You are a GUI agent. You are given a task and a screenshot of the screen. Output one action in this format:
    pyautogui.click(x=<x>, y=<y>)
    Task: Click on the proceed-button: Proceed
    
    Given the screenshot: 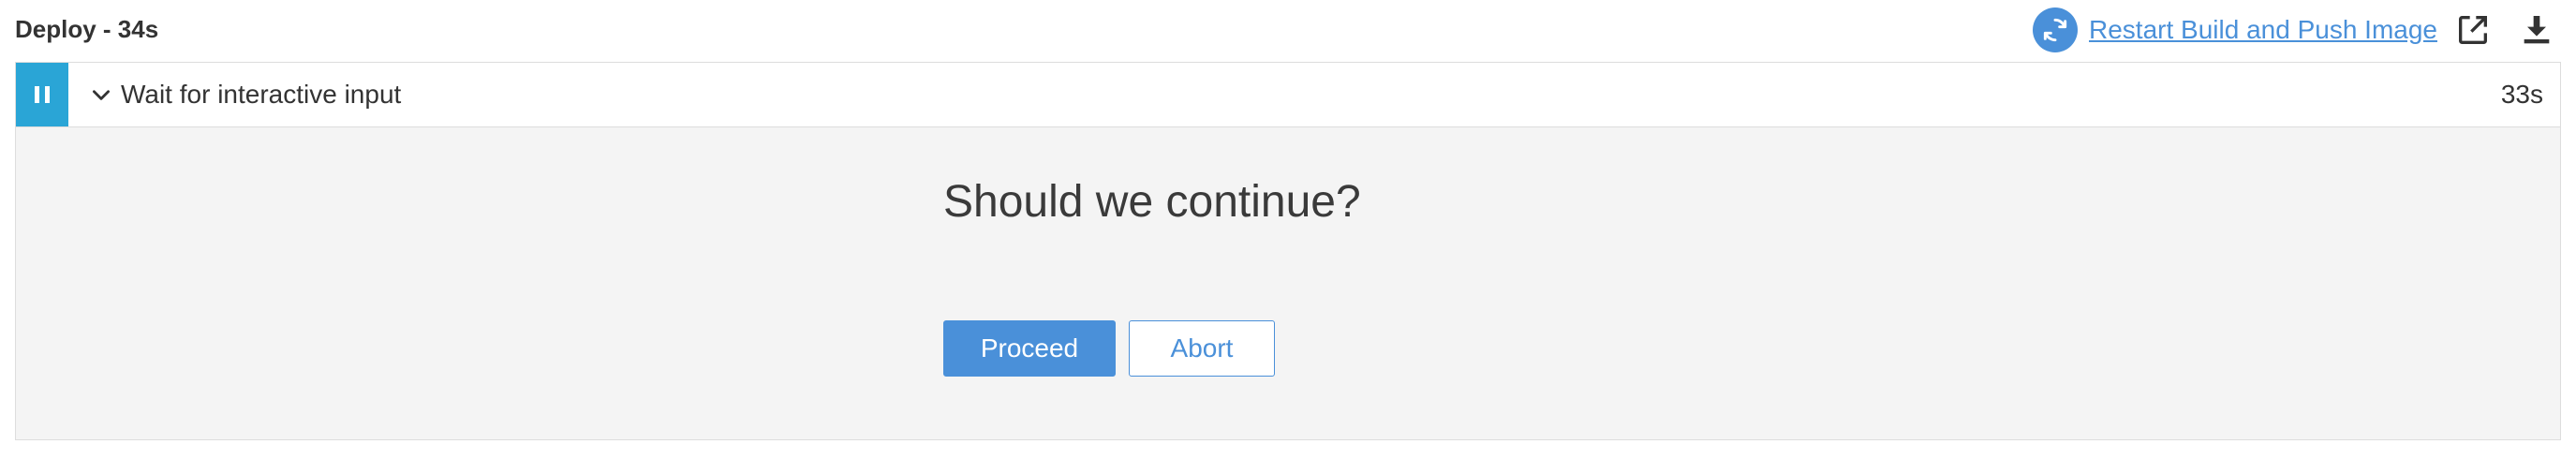 What is the action you would take?
    pyautogui.click(x=1029, y=348)
    